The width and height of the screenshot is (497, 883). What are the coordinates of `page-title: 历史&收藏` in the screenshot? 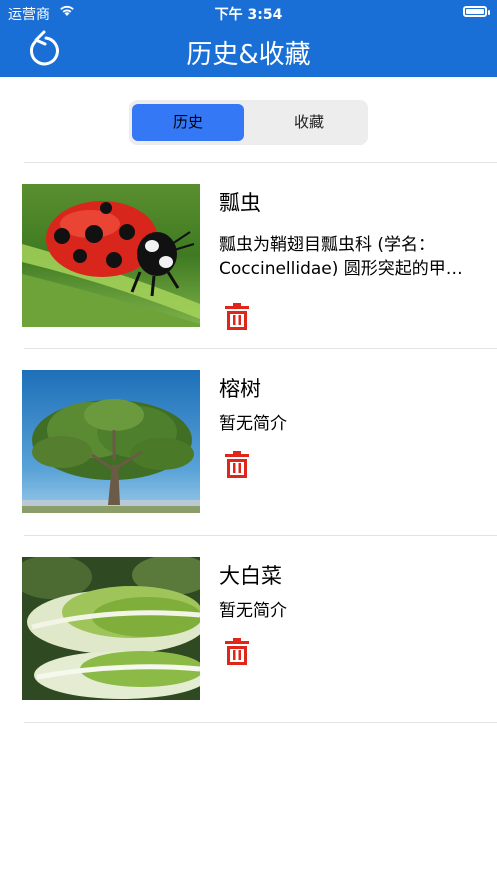 It's located at (248, 55).